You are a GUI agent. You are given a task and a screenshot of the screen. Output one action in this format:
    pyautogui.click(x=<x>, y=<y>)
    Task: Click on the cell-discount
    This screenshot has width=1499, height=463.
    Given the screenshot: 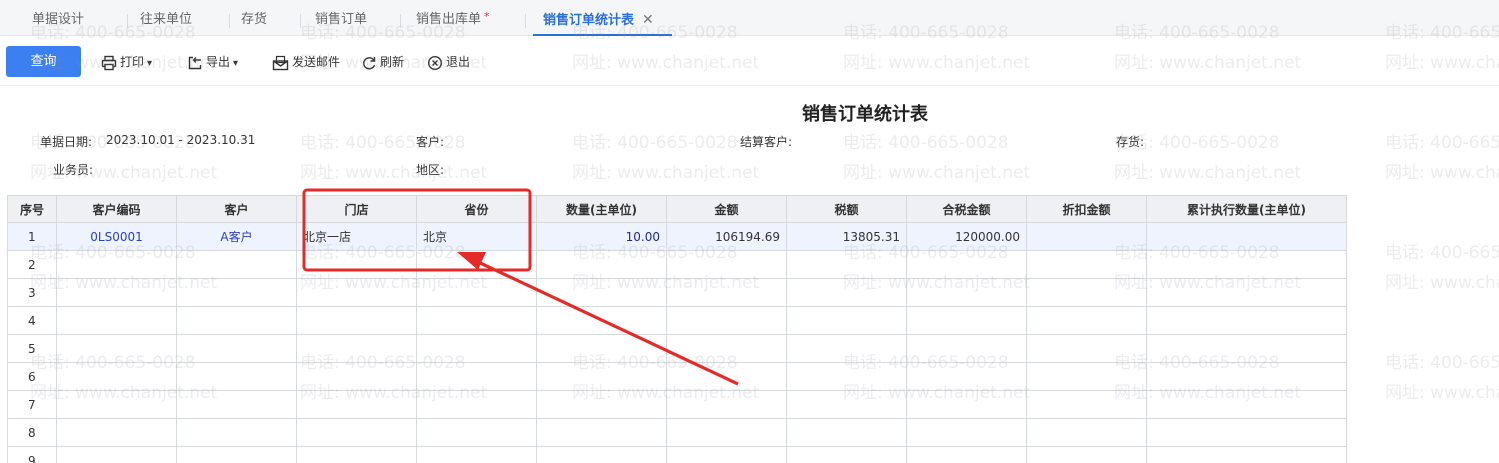 What is the action you would take?
    pyautogui.click(x=1086, y=236)
    